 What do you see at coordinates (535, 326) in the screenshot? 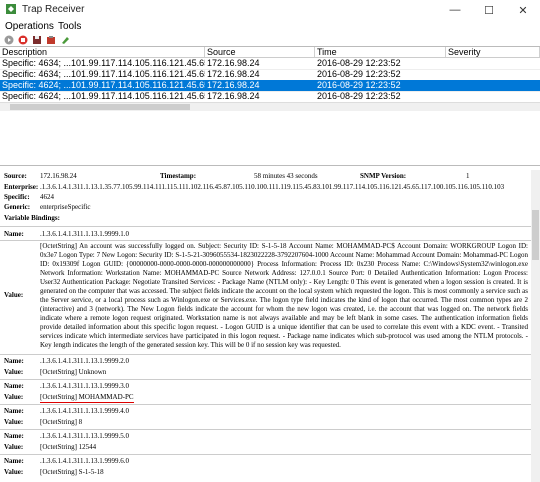
I see `detail-vertical-scrollbar` at bounding box center [535, 326].